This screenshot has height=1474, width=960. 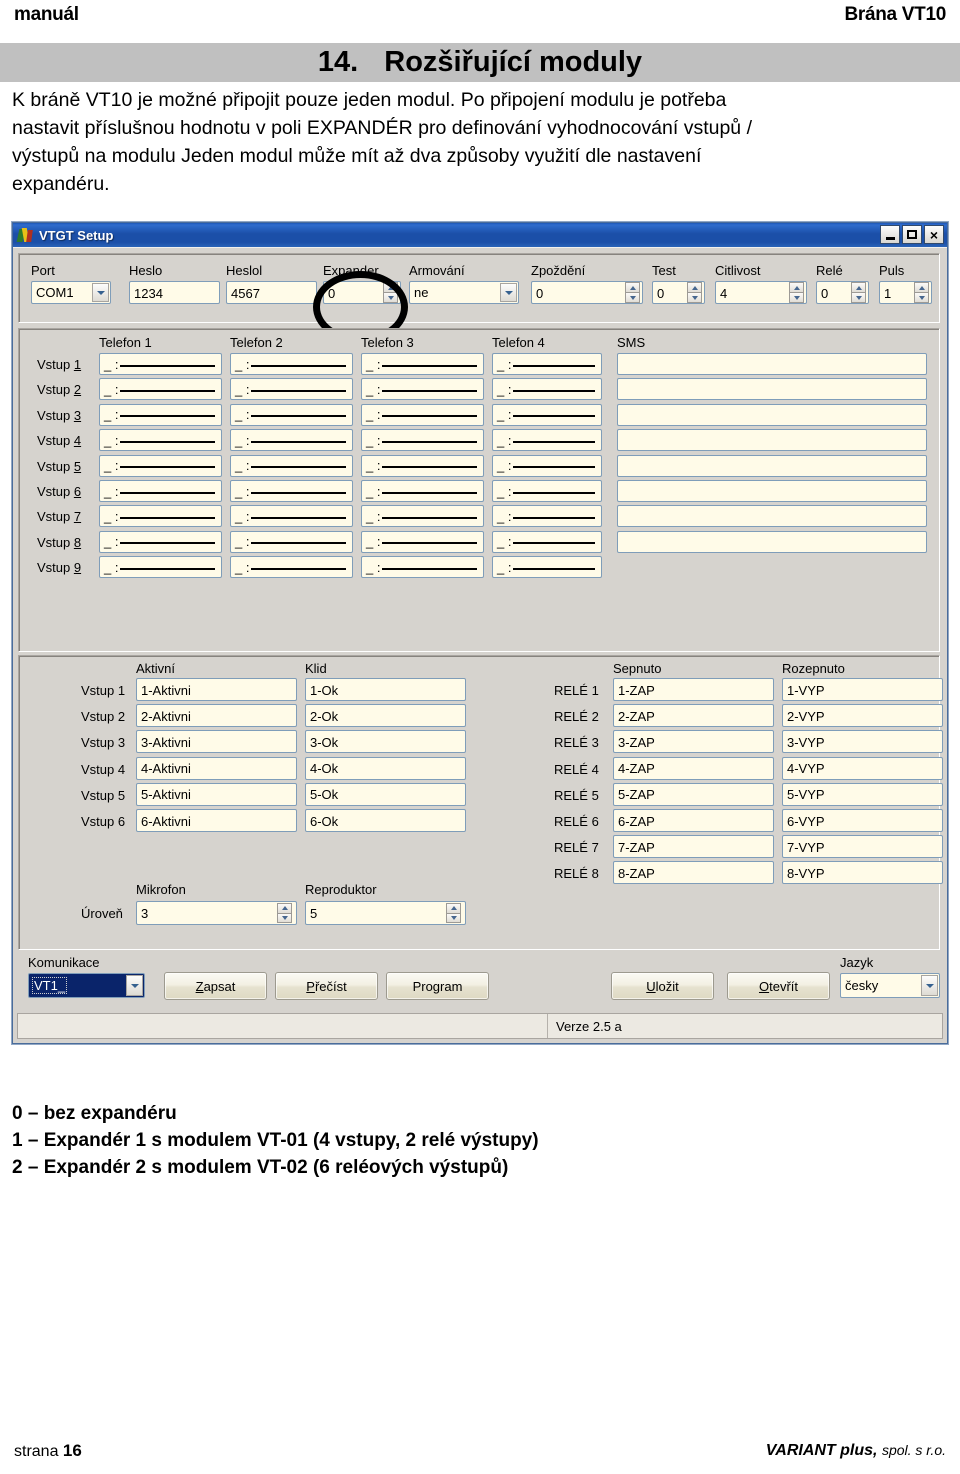 I want to click on reproduktor-uroven-input: 5, so click(x=385, y=913).